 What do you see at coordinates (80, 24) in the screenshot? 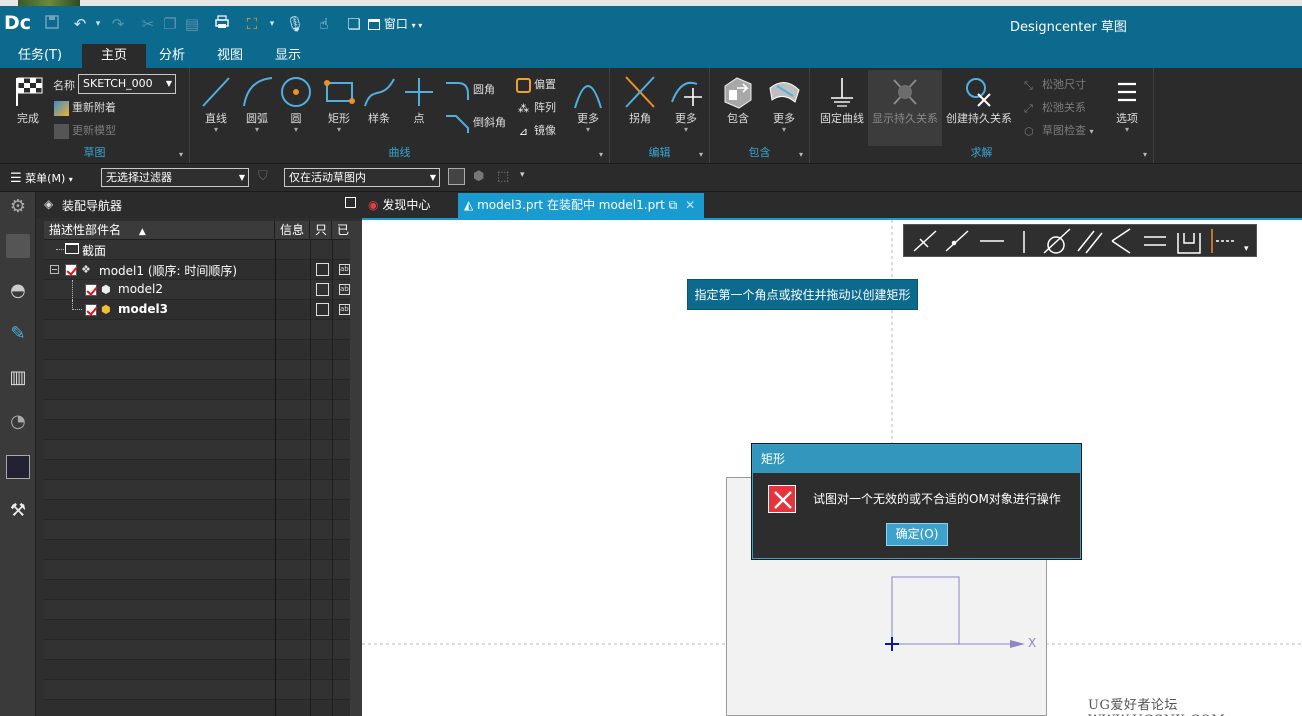
I see `undo-icon: ↶` at bounding box center [80, 24].